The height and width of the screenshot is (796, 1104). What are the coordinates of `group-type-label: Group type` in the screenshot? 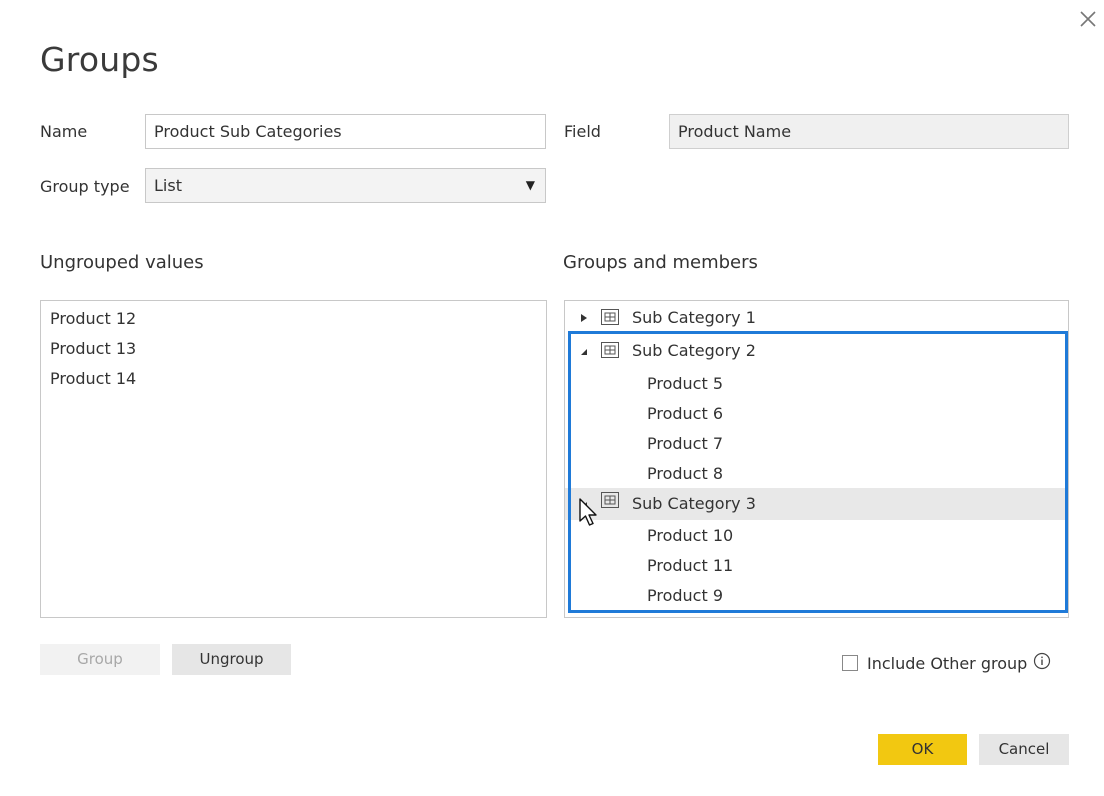 It's located at (85, 186).